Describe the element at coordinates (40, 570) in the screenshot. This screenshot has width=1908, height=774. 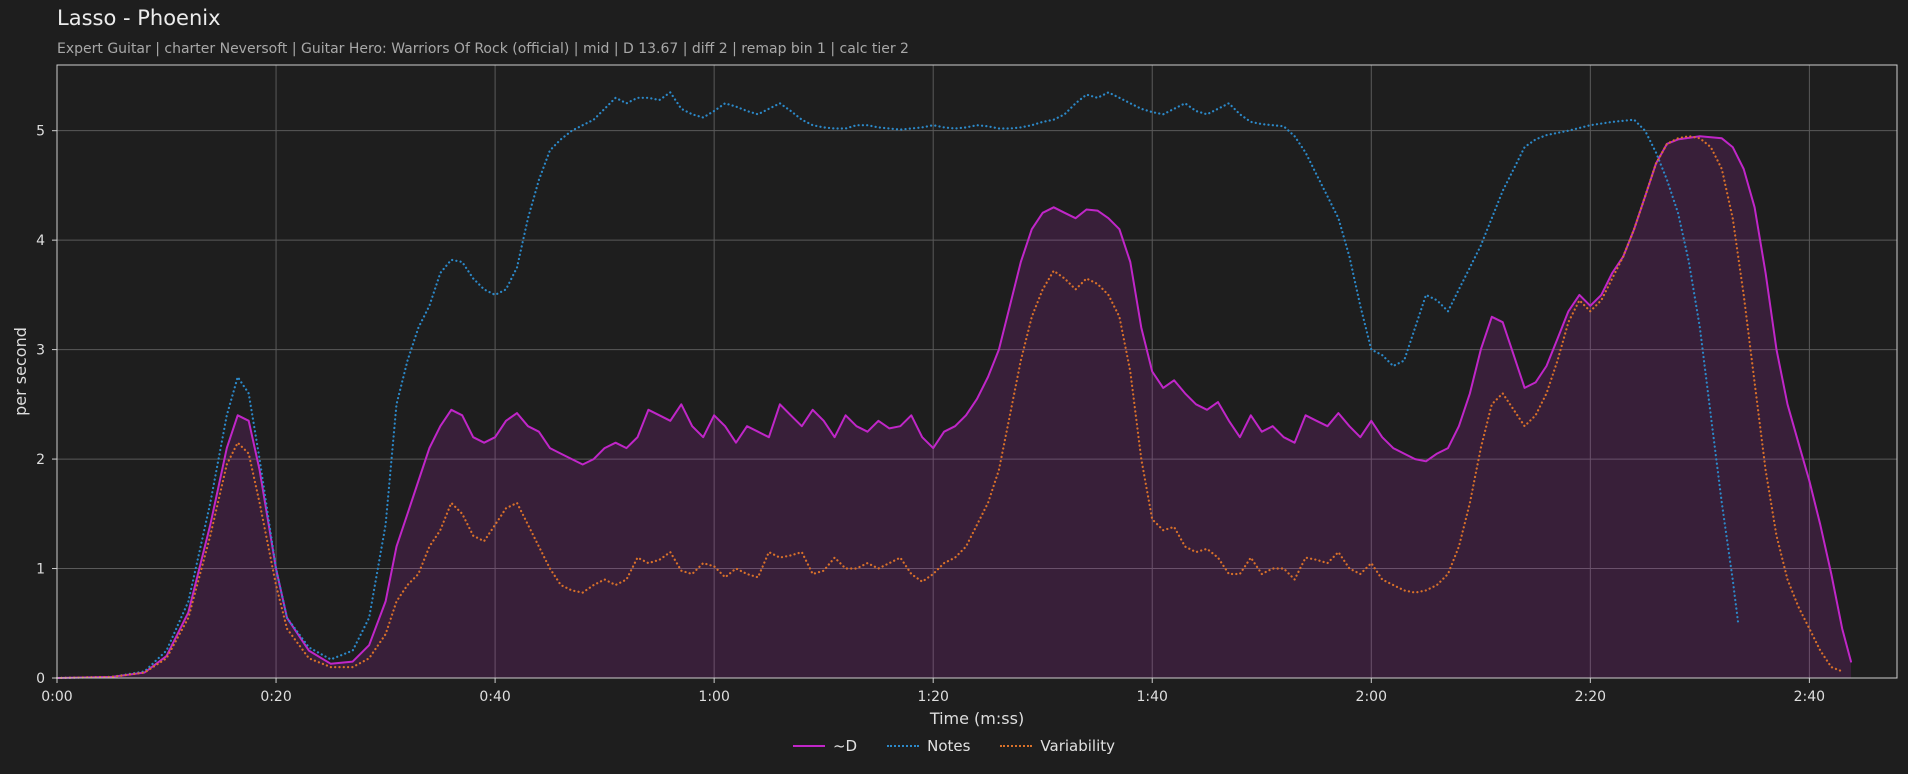
I see `y-tick-label: 1` at that location.